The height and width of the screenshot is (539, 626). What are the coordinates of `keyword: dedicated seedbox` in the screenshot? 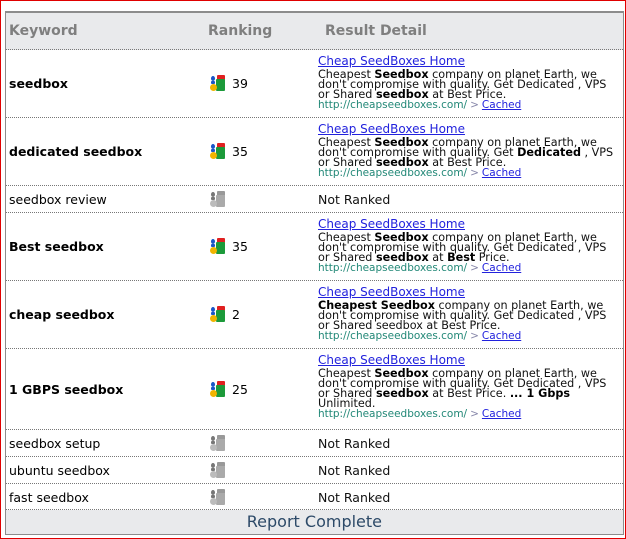 It's located at (76, 151).